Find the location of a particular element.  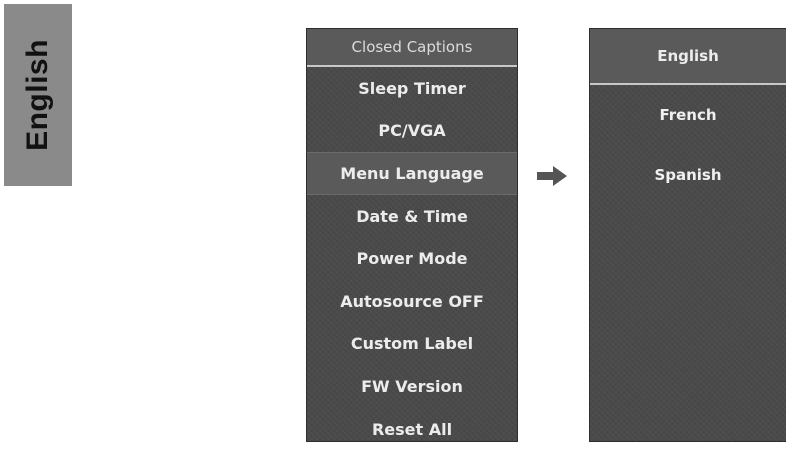

menu-item-closed-captions: Closed Captions is located at coordinates (412, 48).